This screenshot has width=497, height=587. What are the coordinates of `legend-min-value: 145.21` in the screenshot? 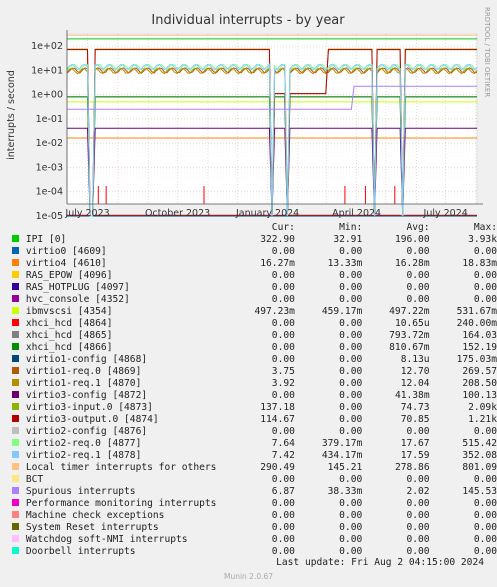 It's located at (345, 467).